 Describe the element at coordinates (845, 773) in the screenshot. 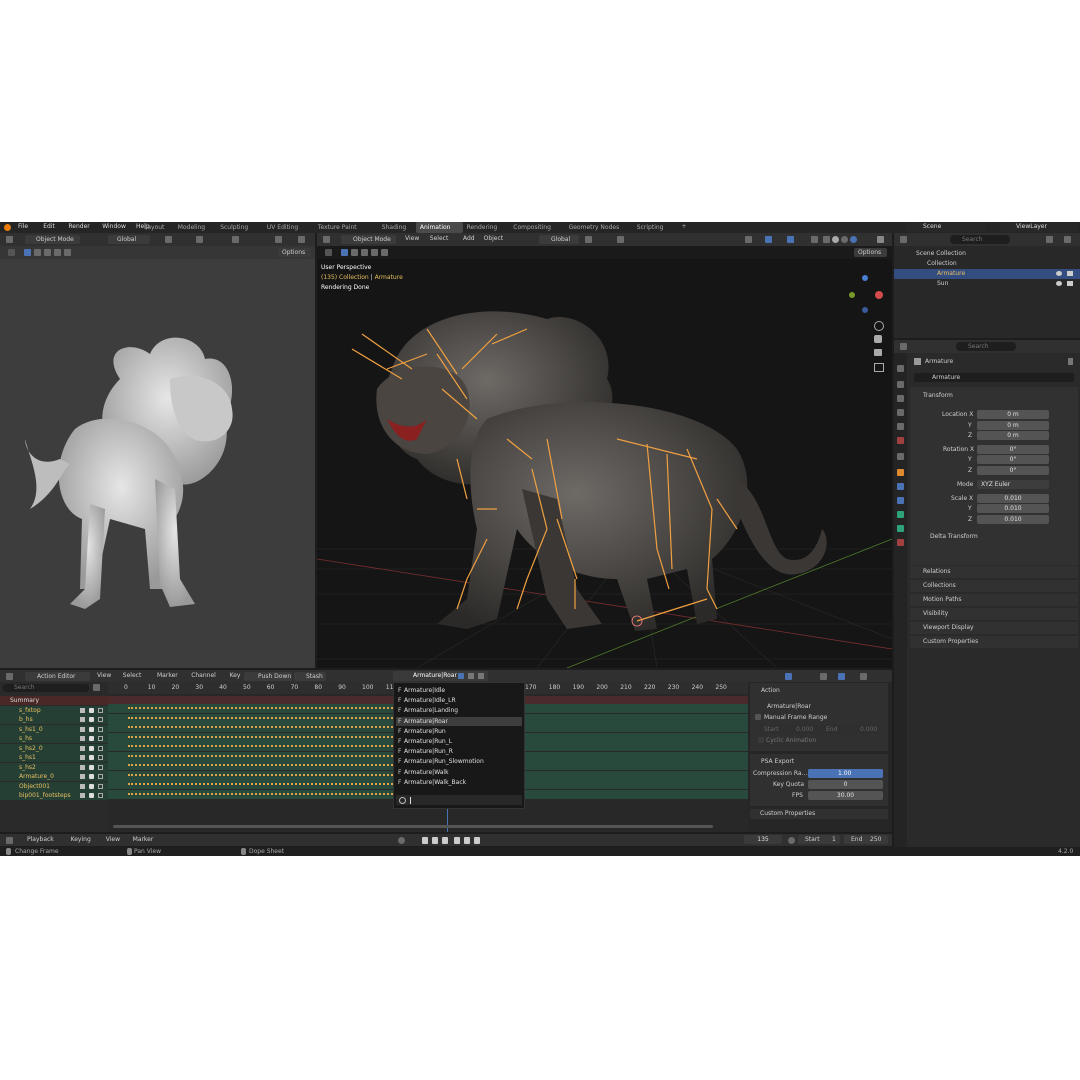

I see `compression-slider: 1.00` at that location.